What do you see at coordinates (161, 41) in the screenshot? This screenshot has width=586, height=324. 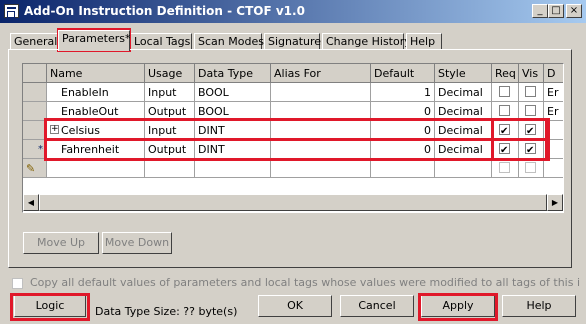 I see `tab-local-tags: Local Tags` at bounding box center [161, 41].